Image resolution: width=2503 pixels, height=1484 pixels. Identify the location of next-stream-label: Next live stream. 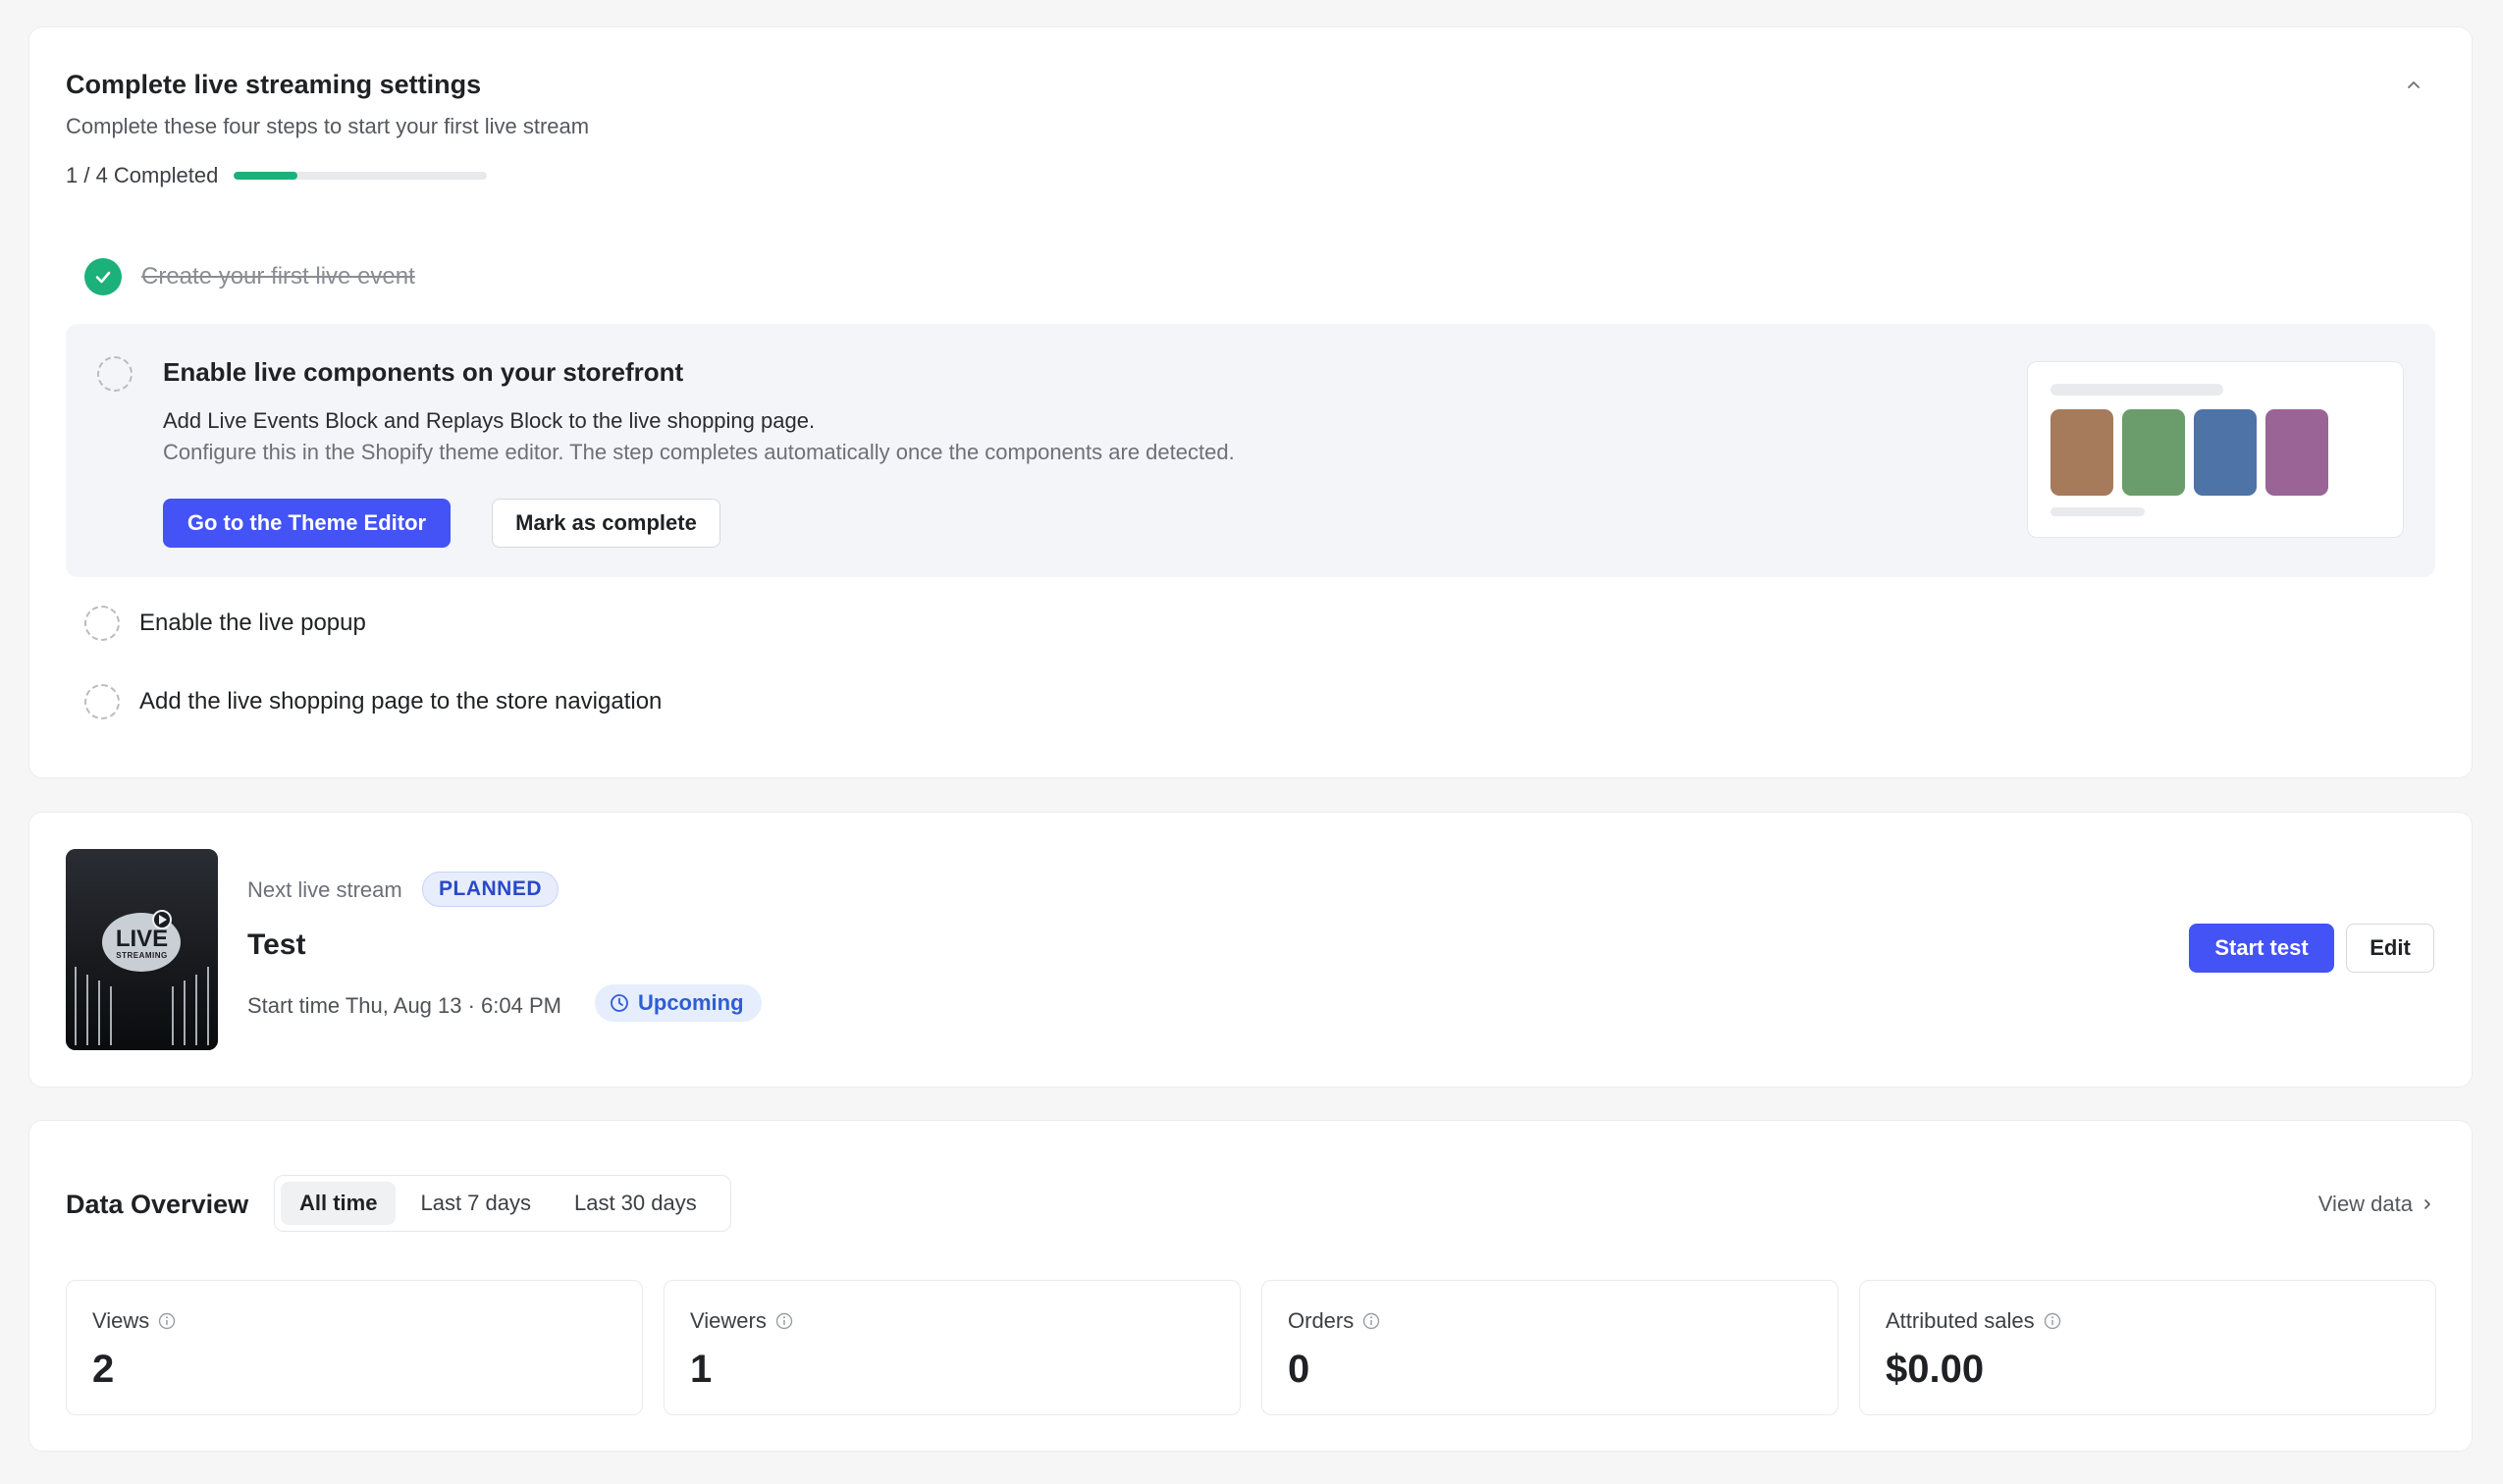
(325, 889).